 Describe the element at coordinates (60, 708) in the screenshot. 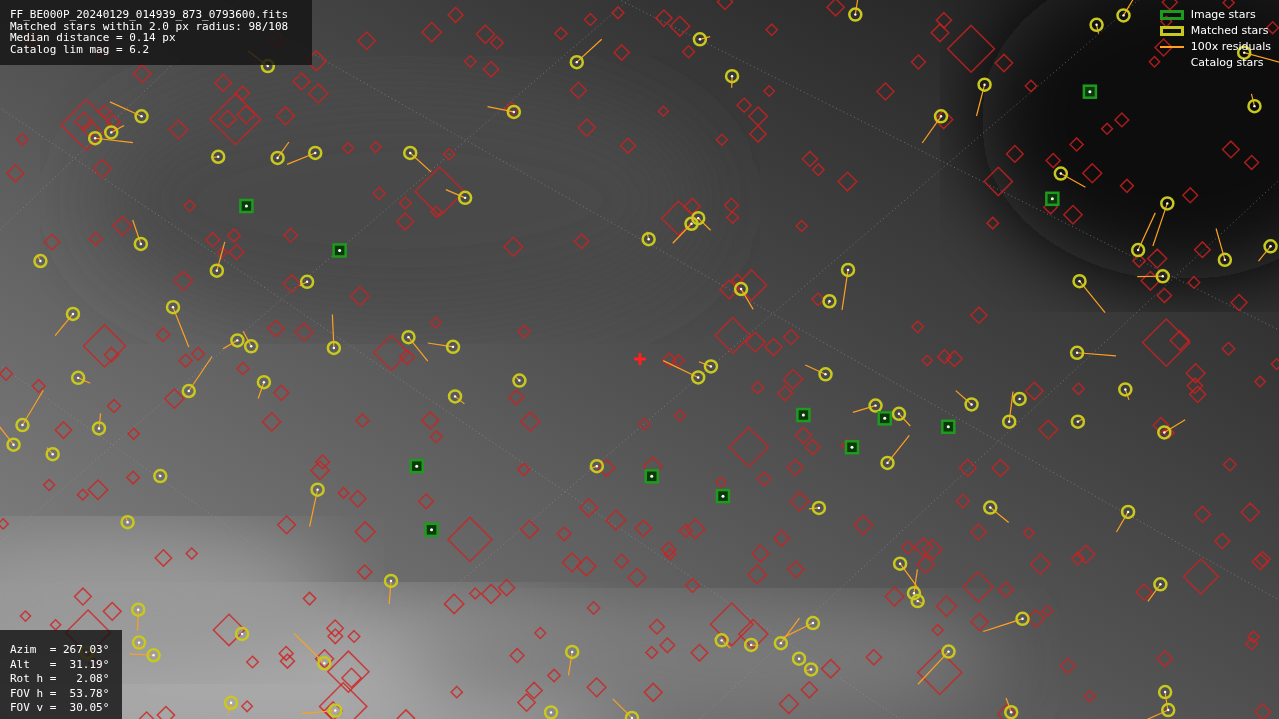

I see `pointing-line: FOV v = 30.05°` at that location.